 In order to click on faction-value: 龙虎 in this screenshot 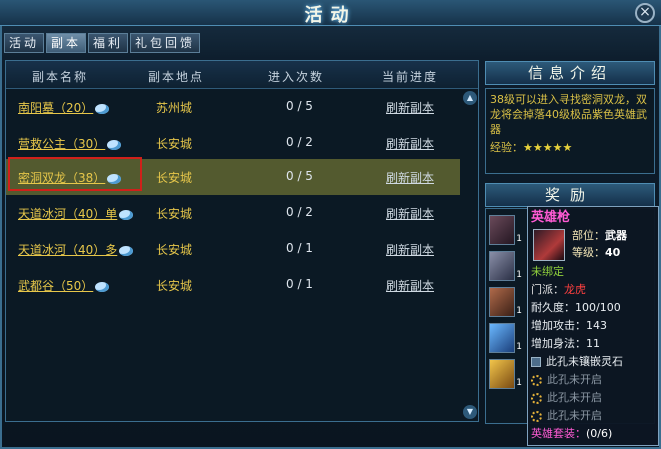, I will do `click(575, 289)`.